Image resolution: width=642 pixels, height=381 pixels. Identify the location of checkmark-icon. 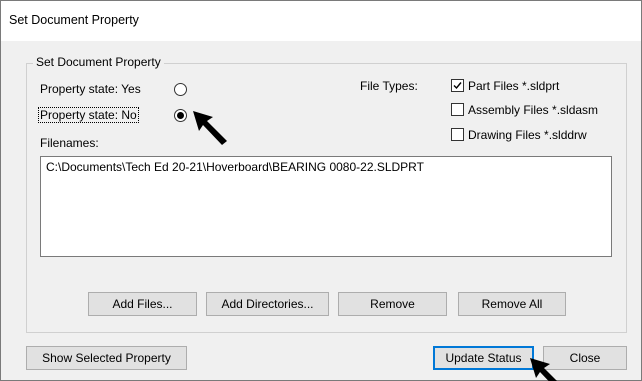
(457, 86).